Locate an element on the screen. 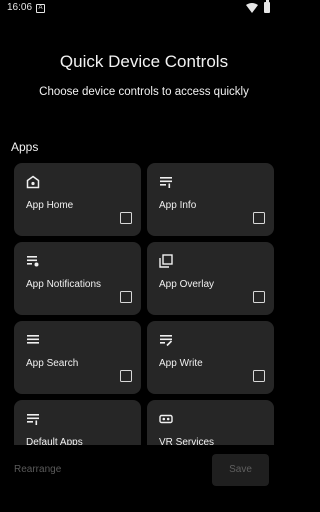  tile-app-info: App Info is located at coordinates (210, 199).